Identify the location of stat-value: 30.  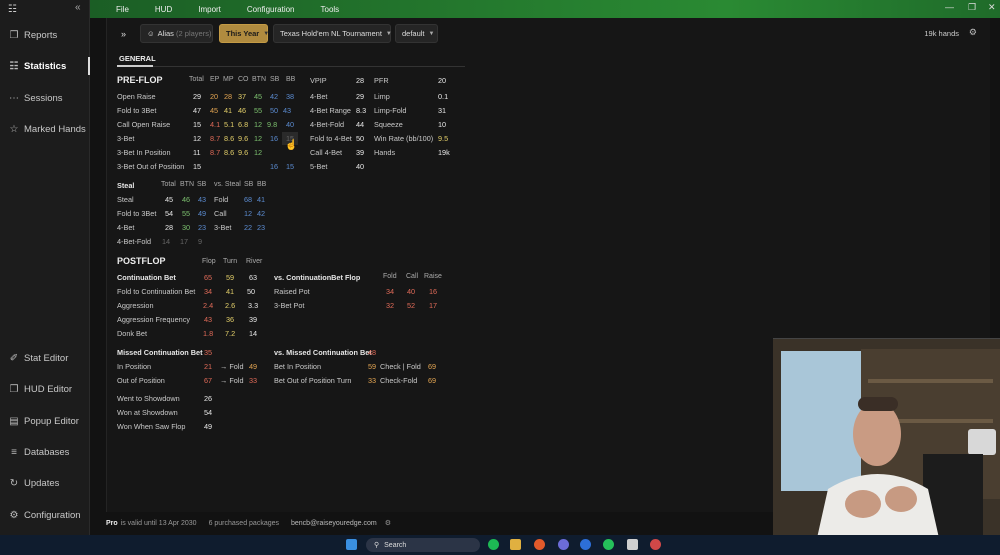
(186, 227).